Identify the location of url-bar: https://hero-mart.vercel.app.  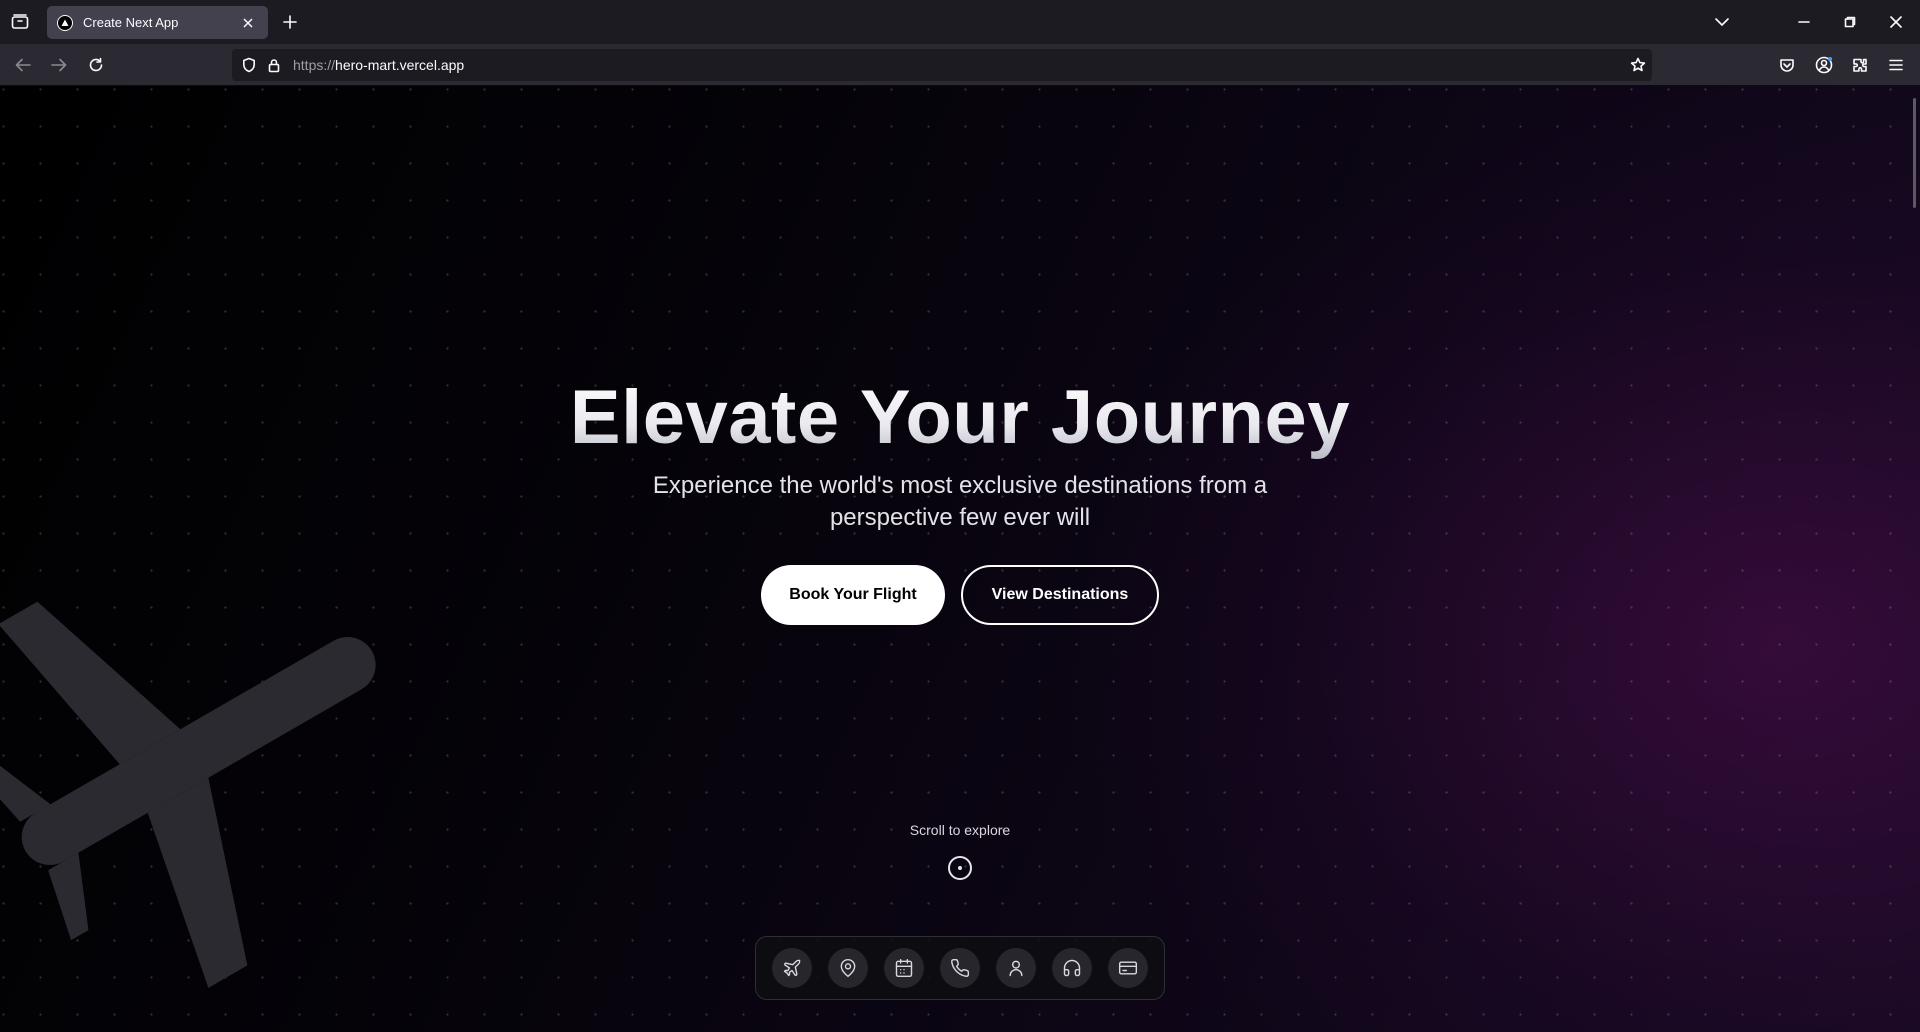
(942, 65).